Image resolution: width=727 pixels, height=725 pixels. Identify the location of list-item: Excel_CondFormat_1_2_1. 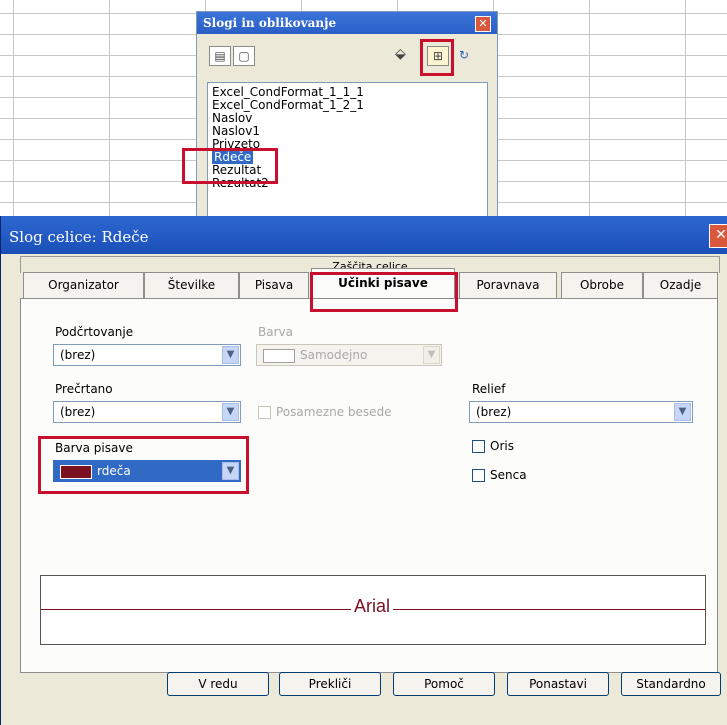
(347, 105).